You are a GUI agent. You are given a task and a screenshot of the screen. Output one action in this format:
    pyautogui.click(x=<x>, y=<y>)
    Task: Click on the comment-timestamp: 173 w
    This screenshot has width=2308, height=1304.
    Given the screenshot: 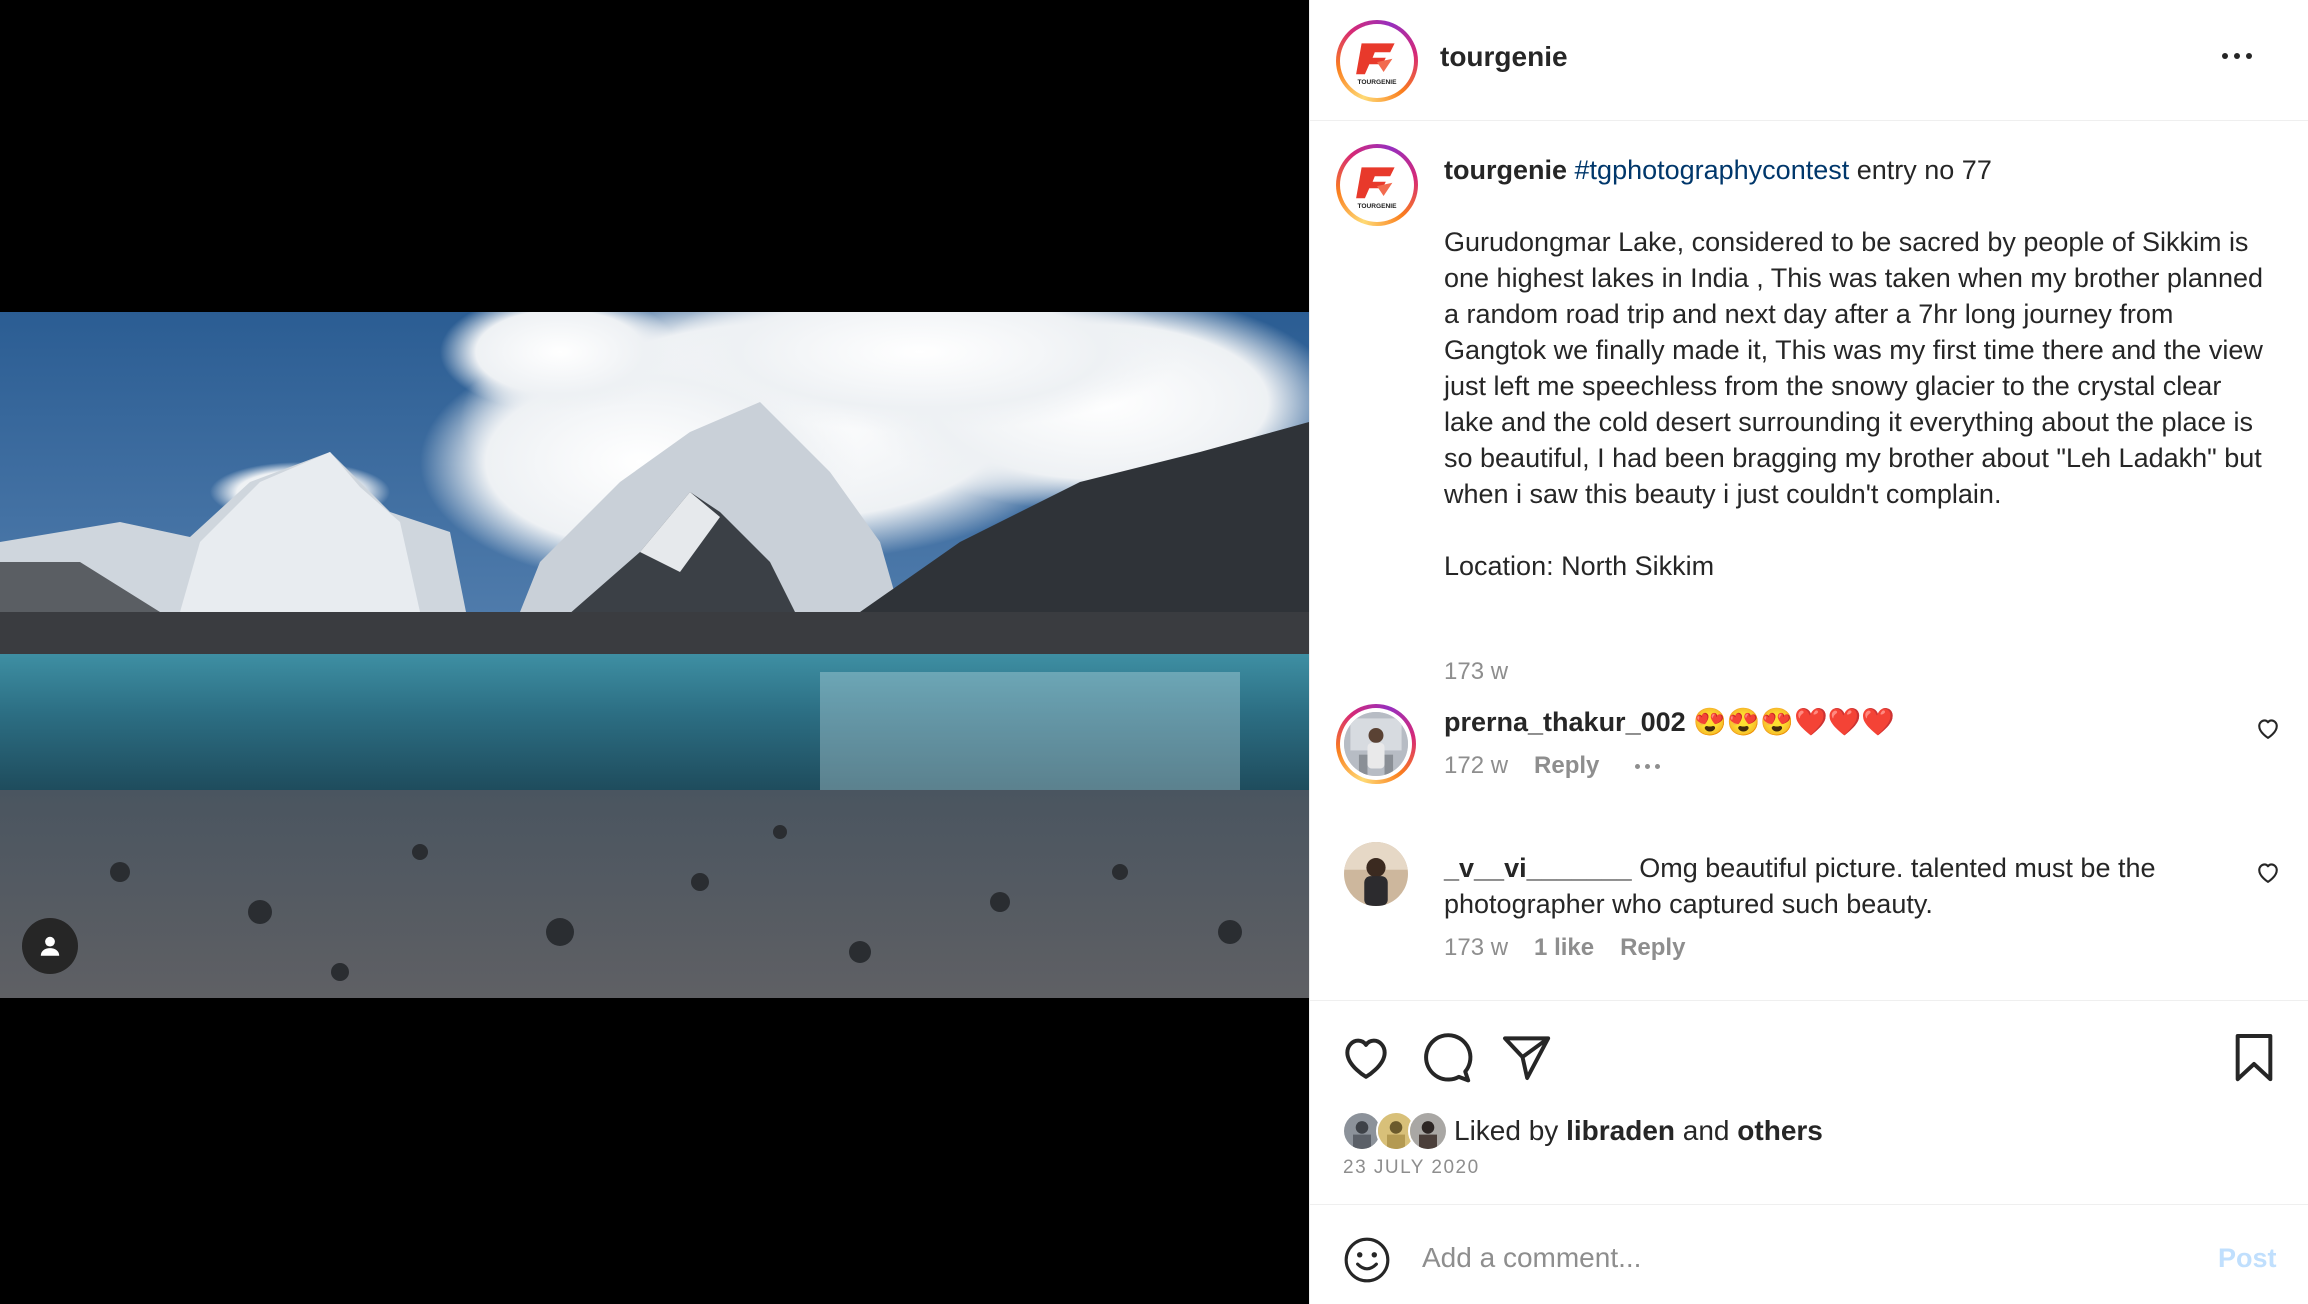 What is the action you would take?
    pyautogui.click(x=1476, y=948)
    